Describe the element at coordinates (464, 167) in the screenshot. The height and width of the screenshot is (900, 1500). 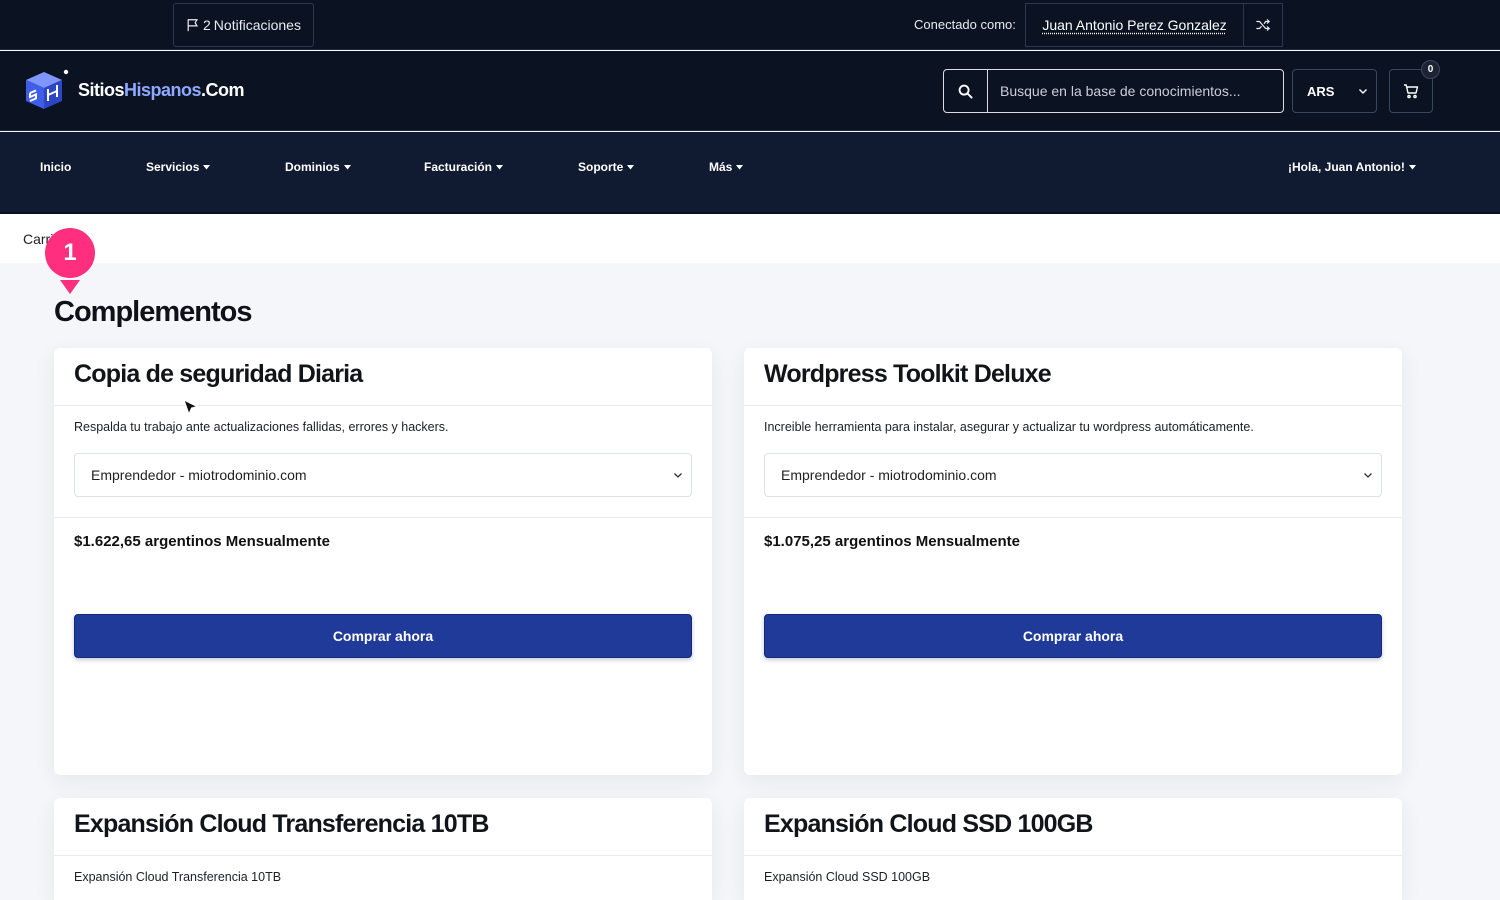
I see `nav-item-facturacion: Facturación` at that location.